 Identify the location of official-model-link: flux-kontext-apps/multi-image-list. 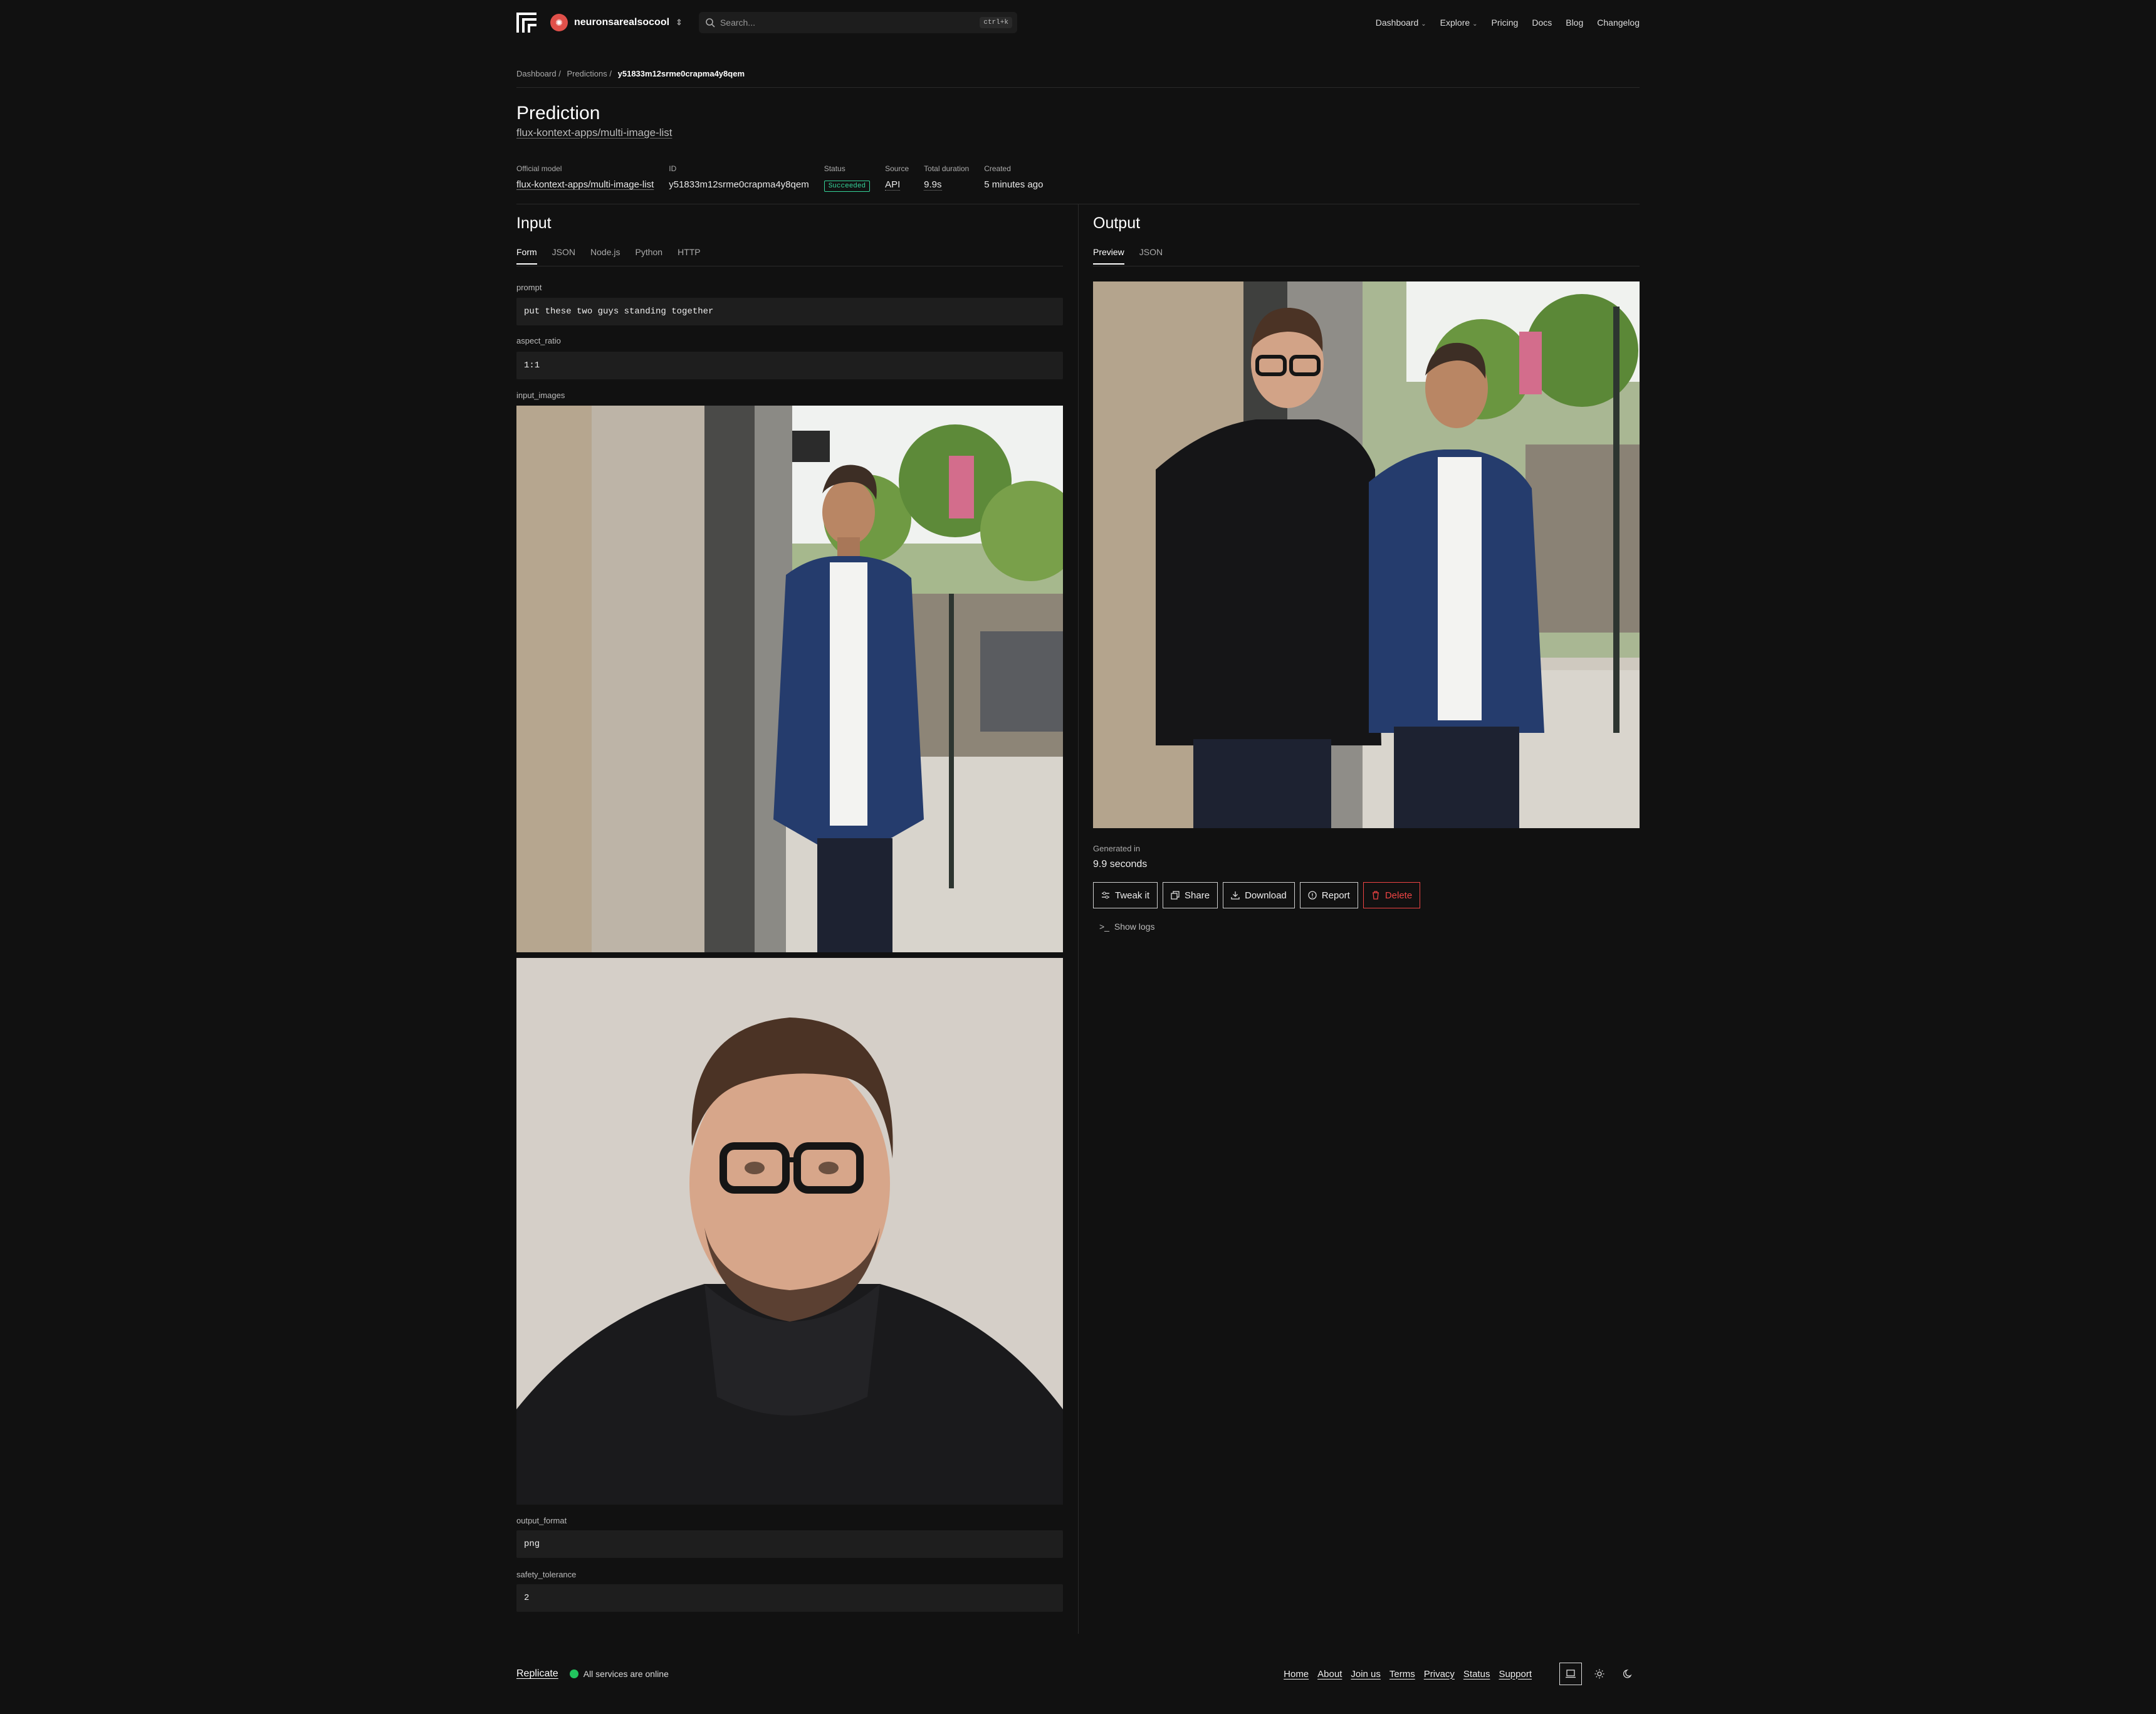
(585, 184).